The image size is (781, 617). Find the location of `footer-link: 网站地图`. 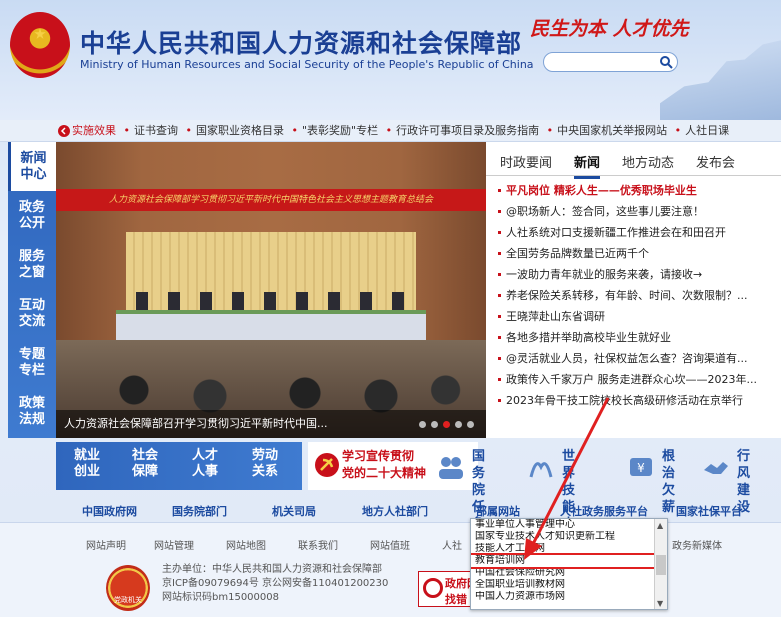

footer-link: 网站地图 is located at coordinates (246, 544).